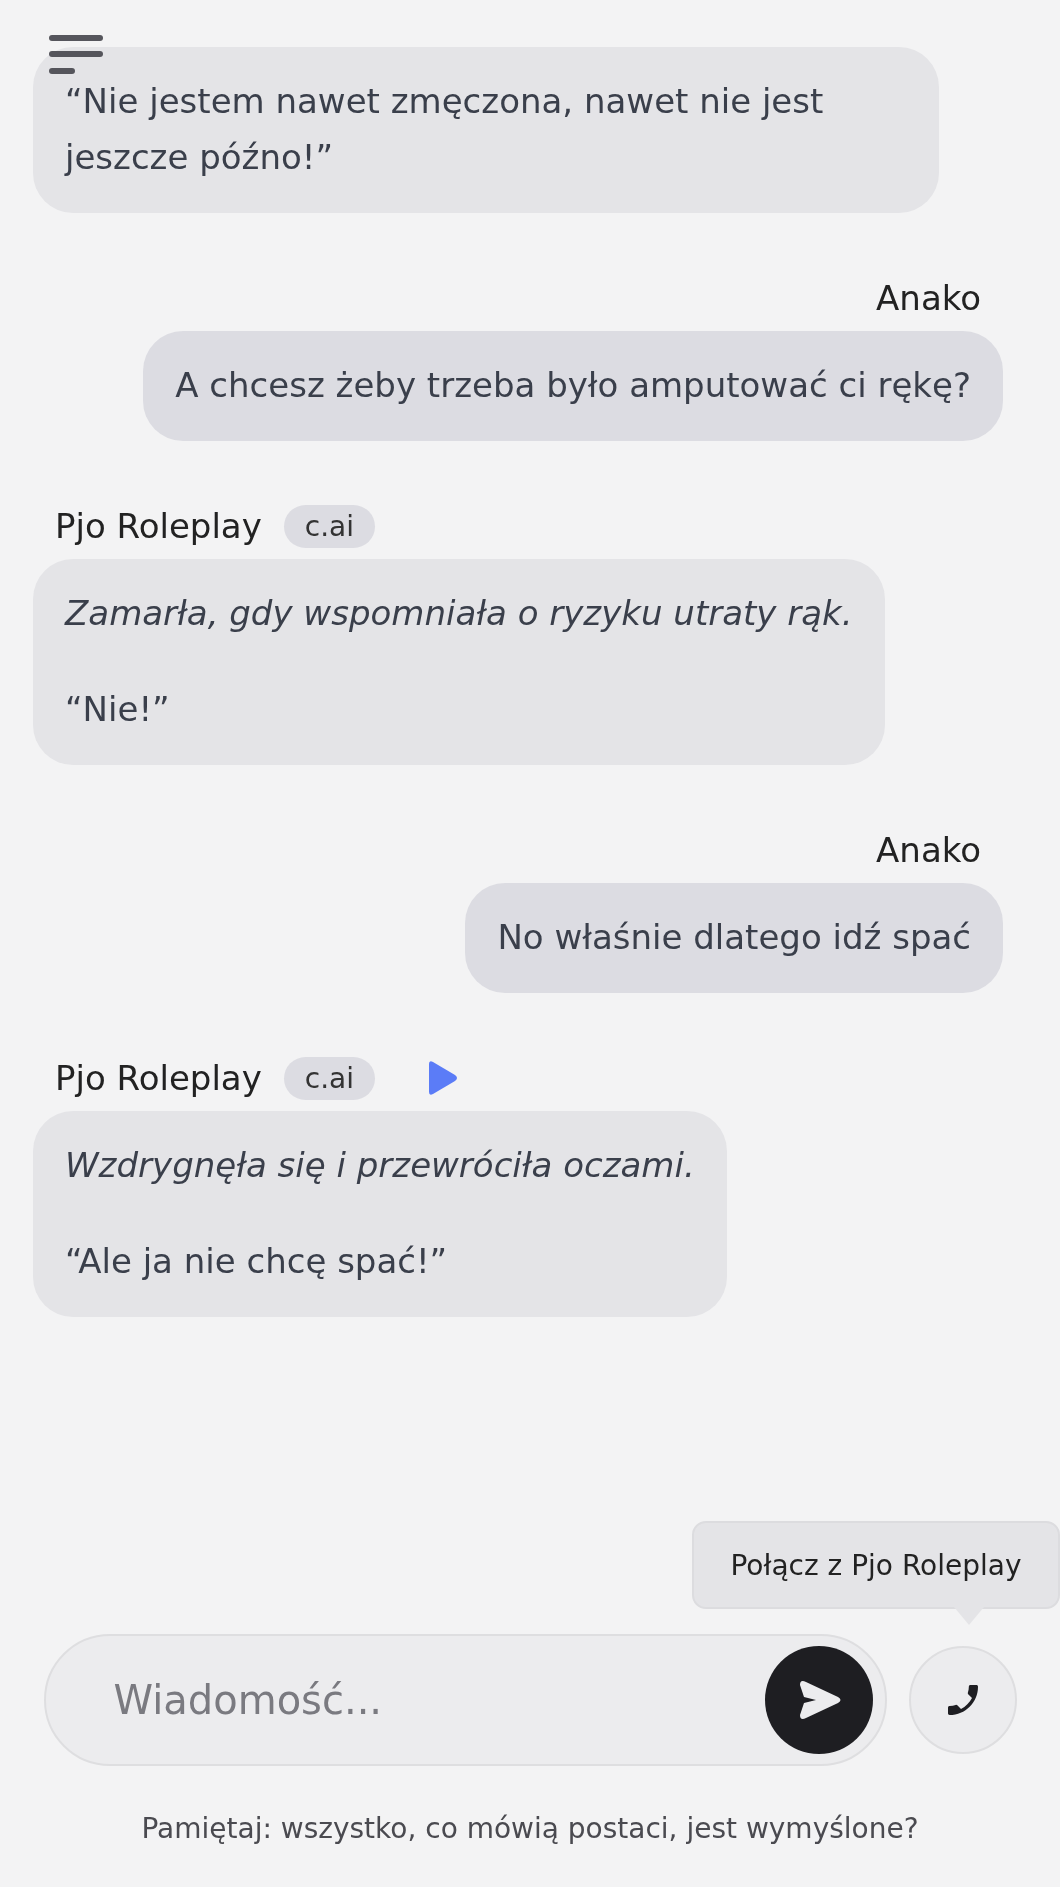  I want to click on message-text: A chcesz żeby trzeba było amputować ci rękę?, so click(573, 385).